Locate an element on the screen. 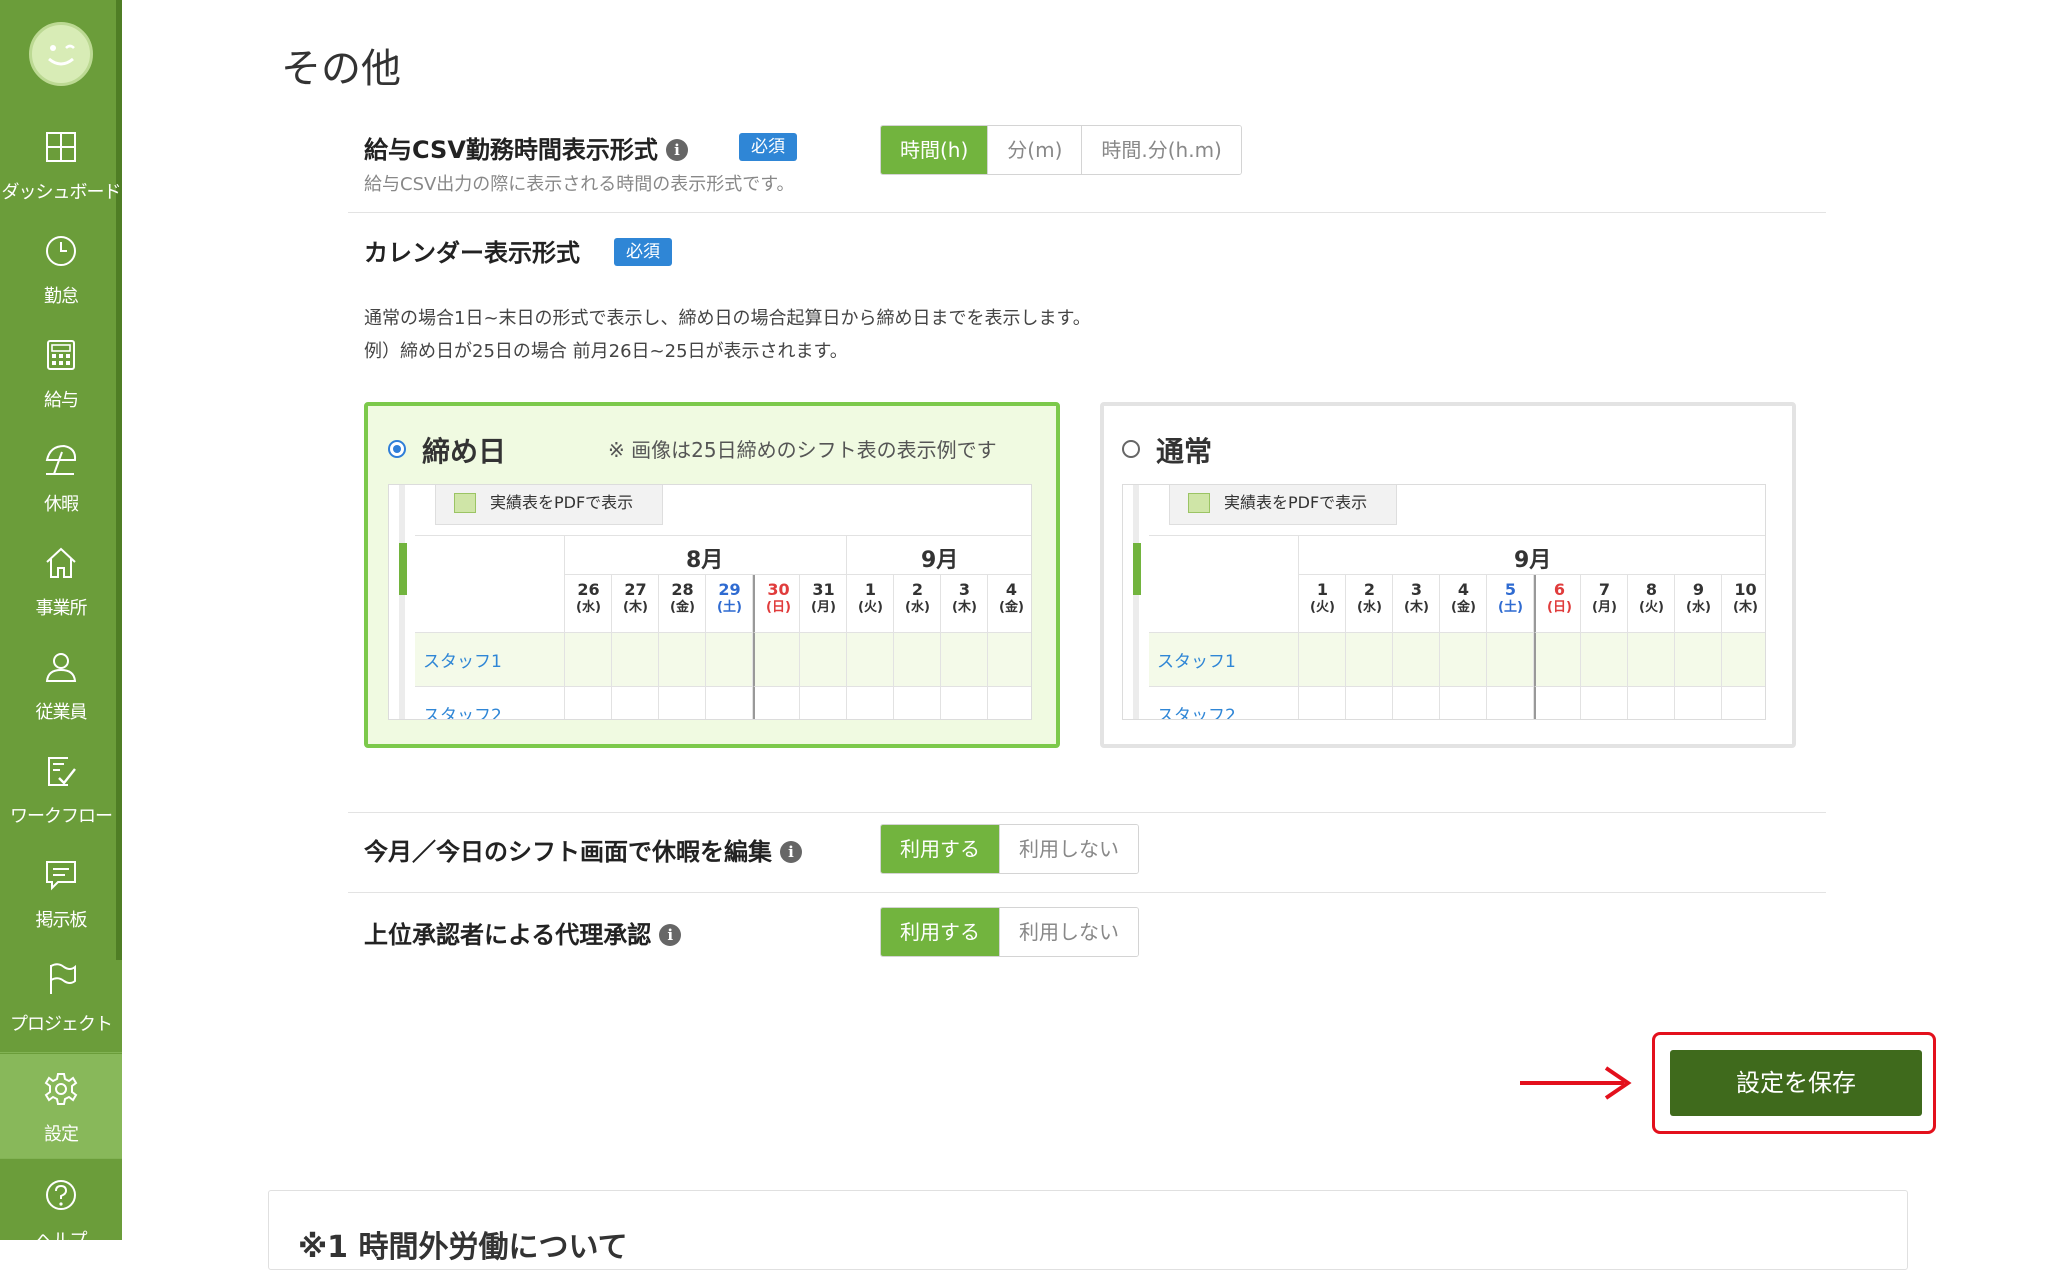 The height and width of the screenshot is (1270, 2048). calendar-grid-icon is located at coordinates (1199, 503).